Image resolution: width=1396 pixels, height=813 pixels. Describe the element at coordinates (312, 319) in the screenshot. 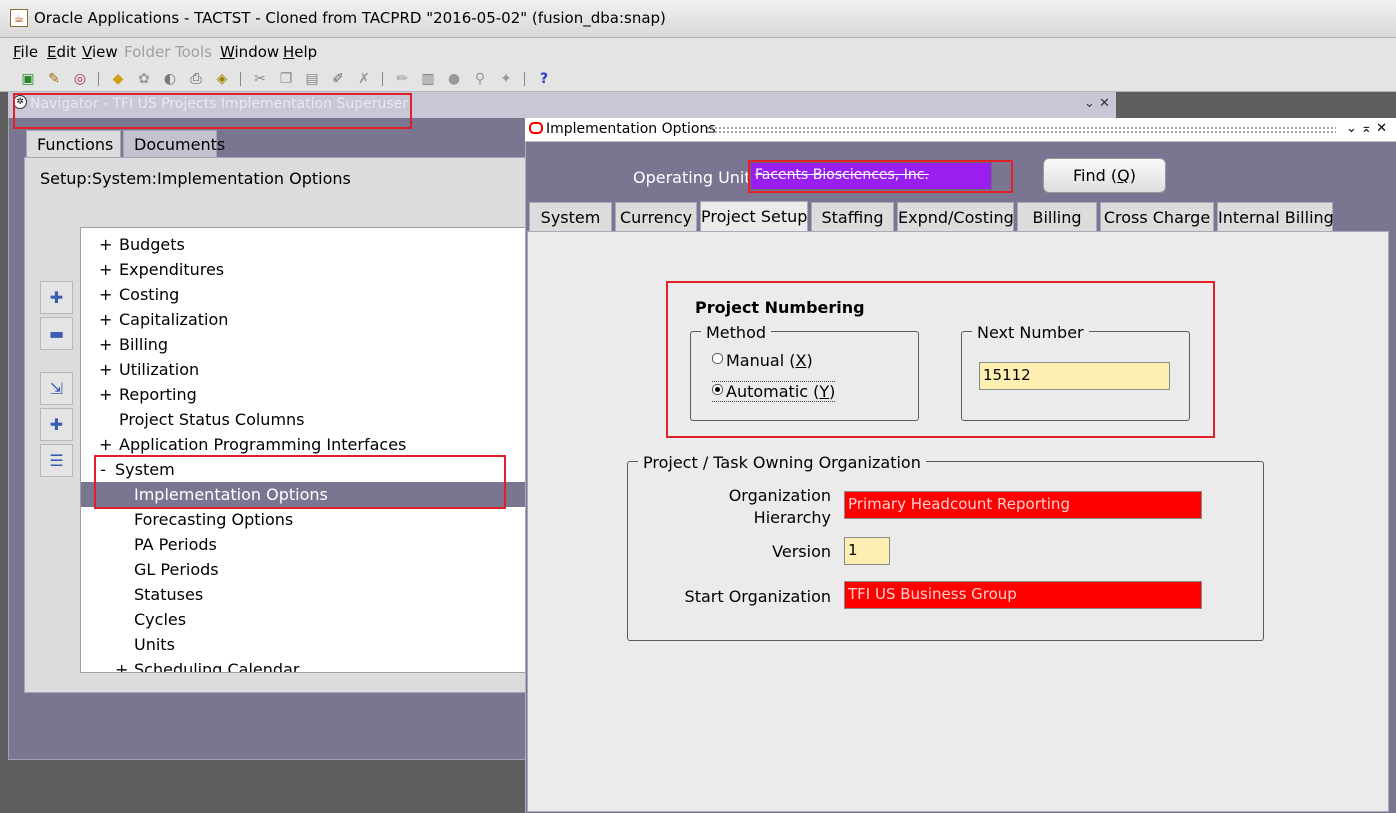

I see `tree-item-capitalization: + Capitalization` at that location.